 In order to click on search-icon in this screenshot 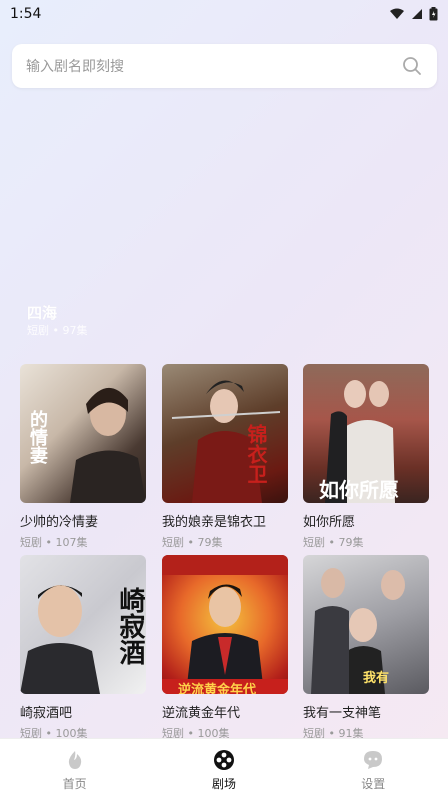, I will do `click(412, 66)`.